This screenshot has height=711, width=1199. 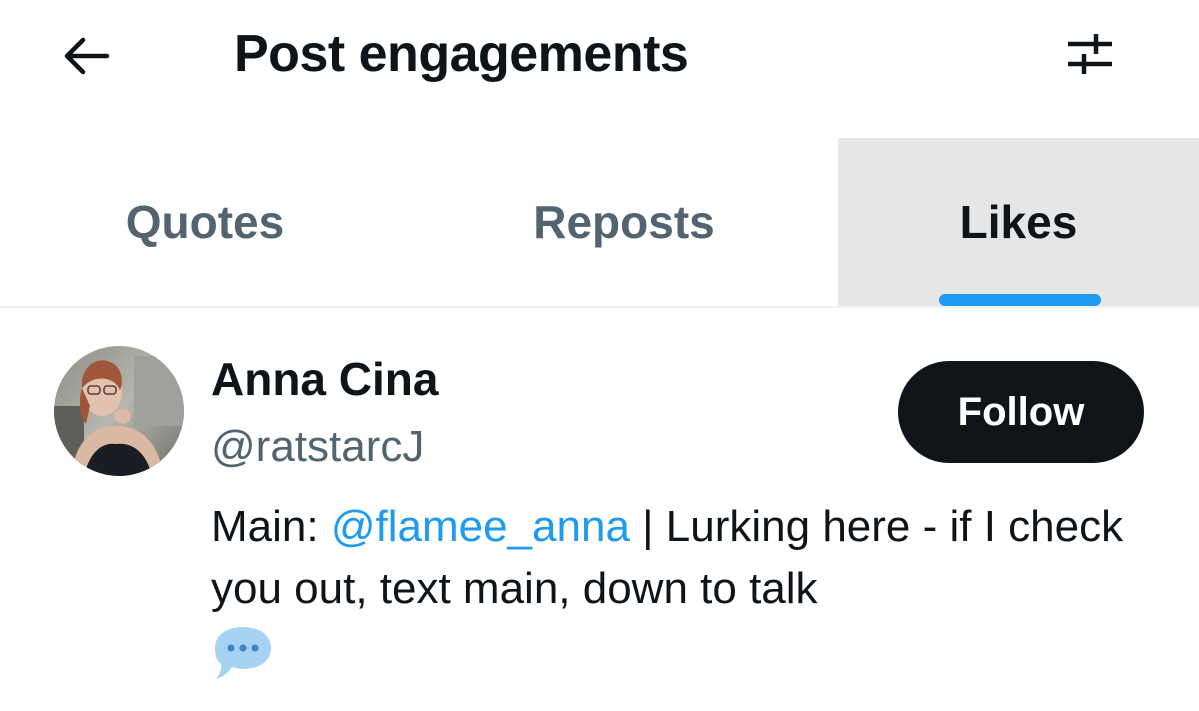 What do you see at coordinates (1018, 222) in the screenshot?
I see `tab-likes: Likes` at bounding box center [1018, 222].